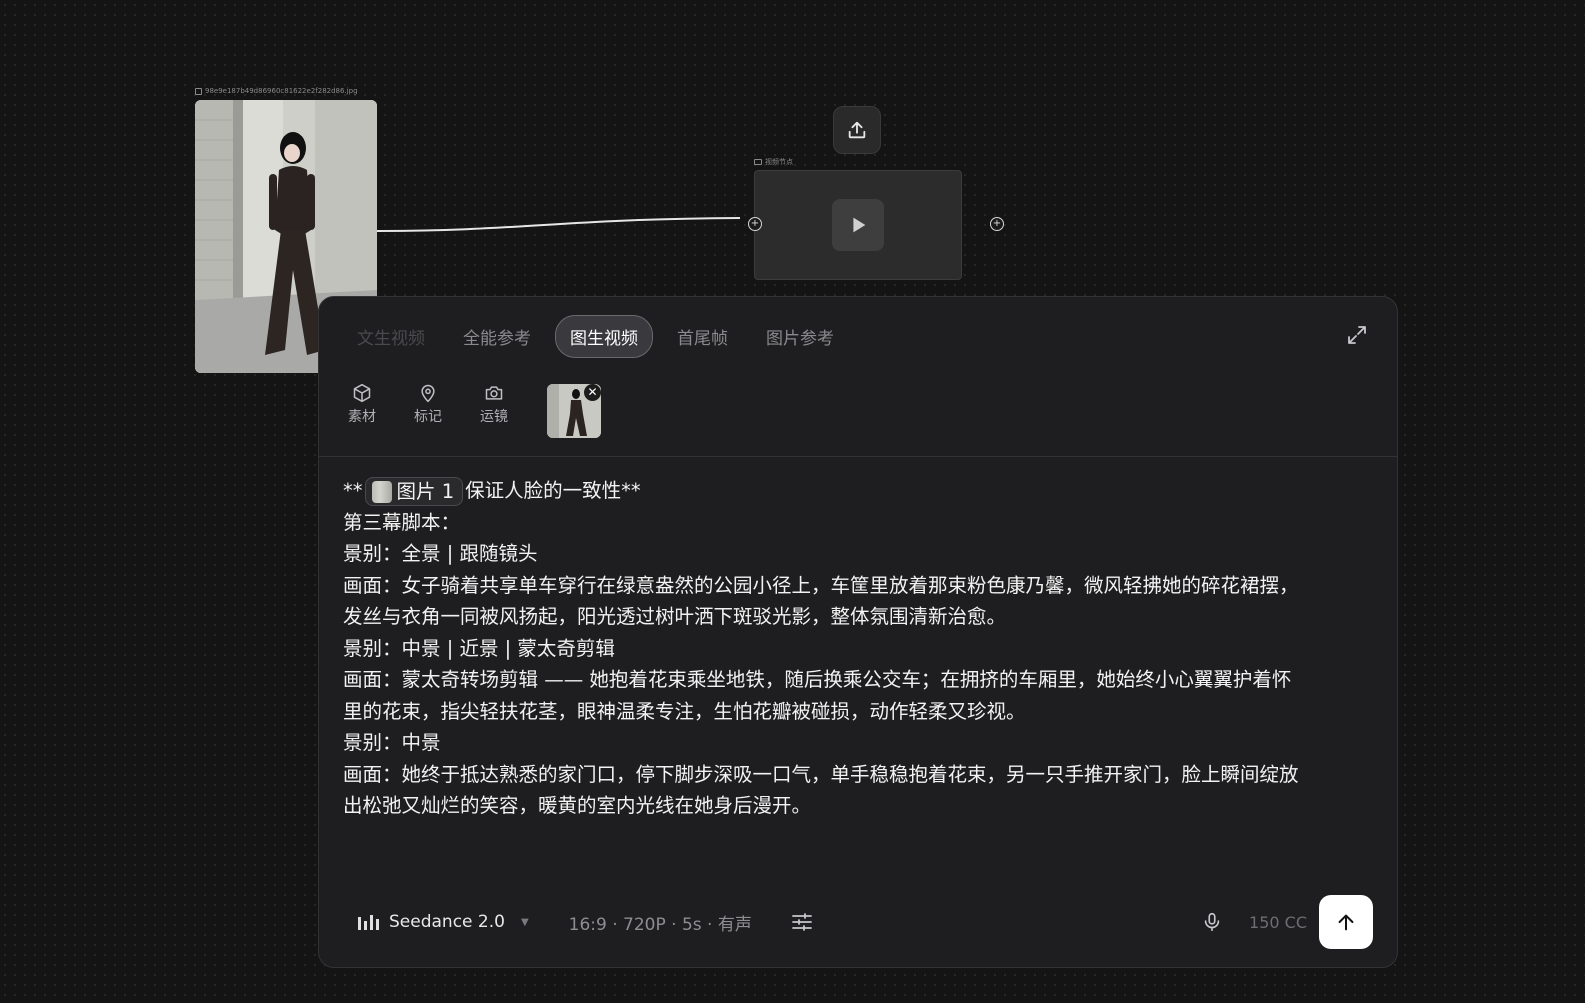 The width and height of the screenshot is (1585, 1003). I want to click on video-node, so click(858, 225).